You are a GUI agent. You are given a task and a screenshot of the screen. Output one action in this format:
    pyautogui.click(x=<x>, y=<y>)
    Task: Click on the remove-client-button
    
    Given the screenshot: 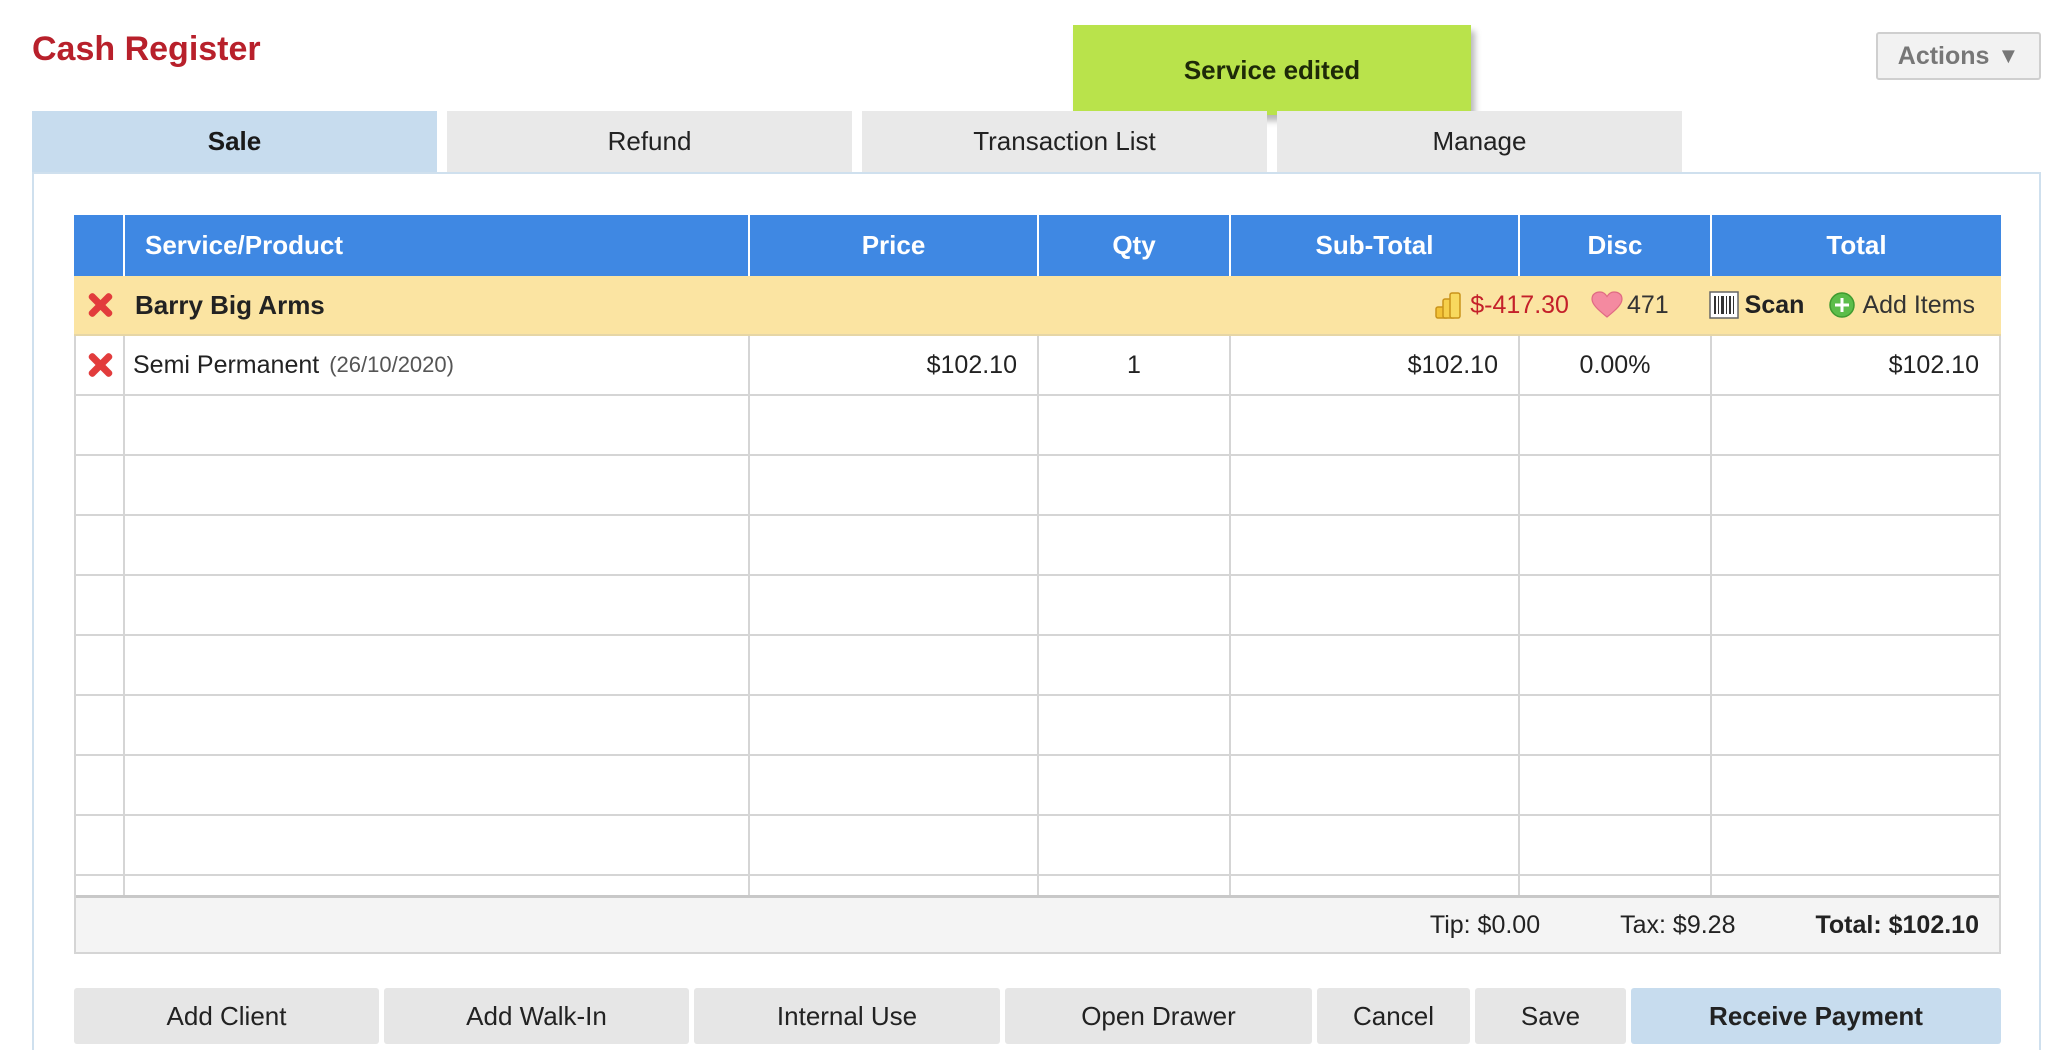 What is the action you would take?
    pyautogui.click(x=99, y=305)
    